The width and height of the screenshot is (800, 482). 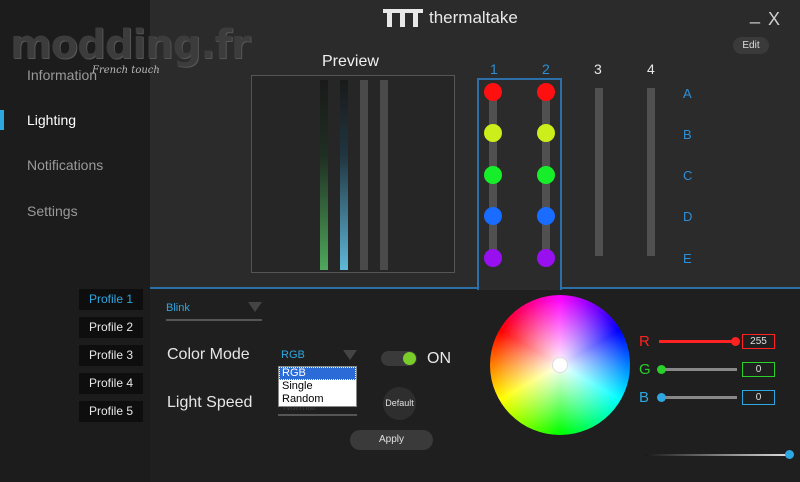 What do you see at coordinates (717, 455) in the screenshot?
I see `brightness-slider-track` at bounding box center [717, 455].